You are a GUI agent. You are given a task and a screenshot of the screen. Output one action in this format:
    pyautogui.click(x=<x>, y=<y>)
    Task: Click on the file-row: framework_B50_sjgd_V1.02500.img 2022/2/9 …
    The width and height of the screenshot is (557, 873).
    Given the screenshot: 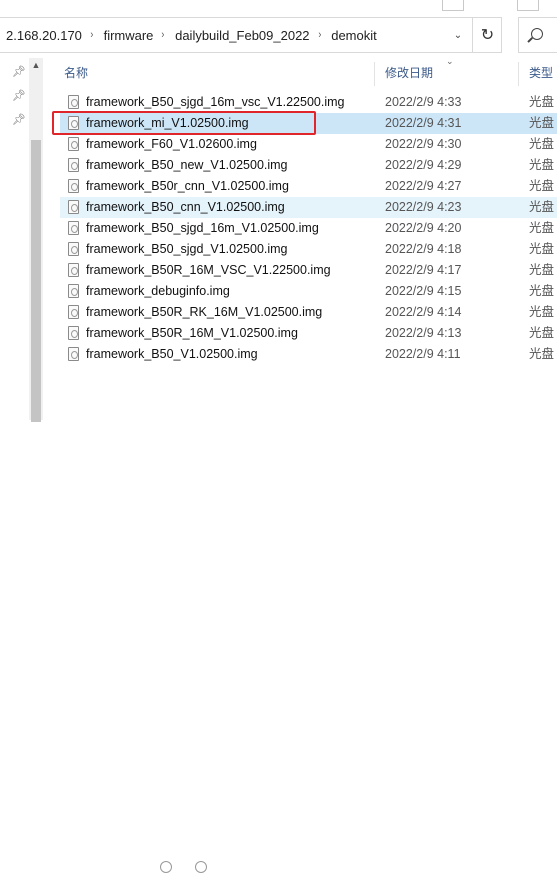 What is the action you would take?
    pyautogui.click(x=308, y=249)
    